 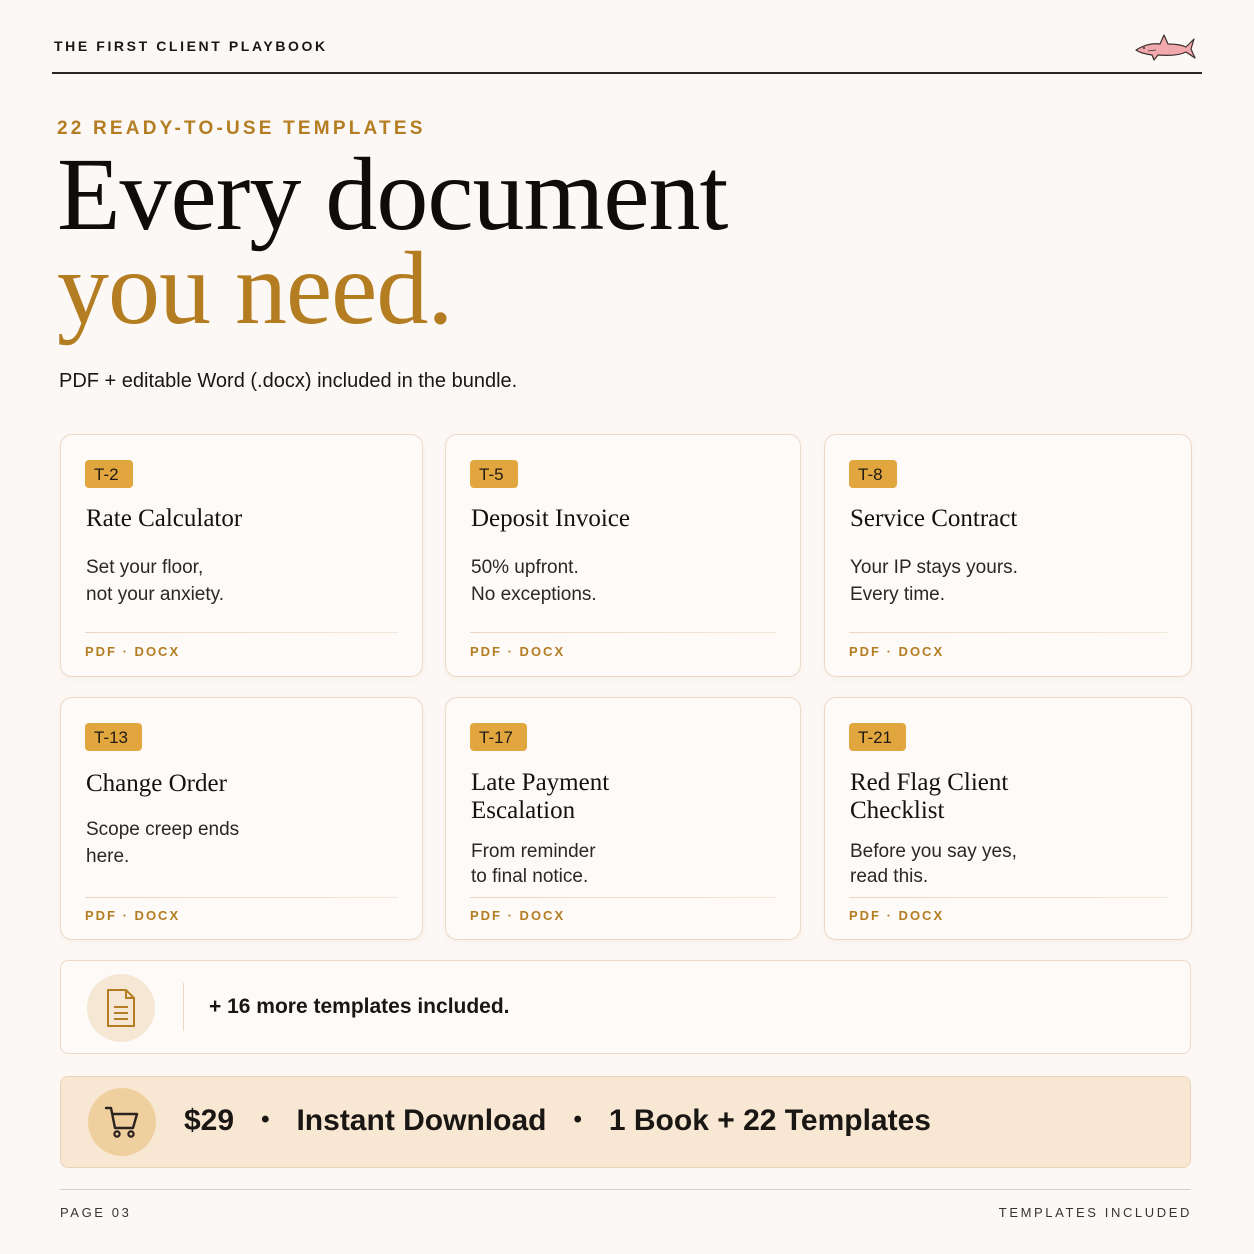 What do you see at coordinates (540, 796) in the screenshot?
I see `template-title: Late Payment Escalation` at bounding box center [540, 796].